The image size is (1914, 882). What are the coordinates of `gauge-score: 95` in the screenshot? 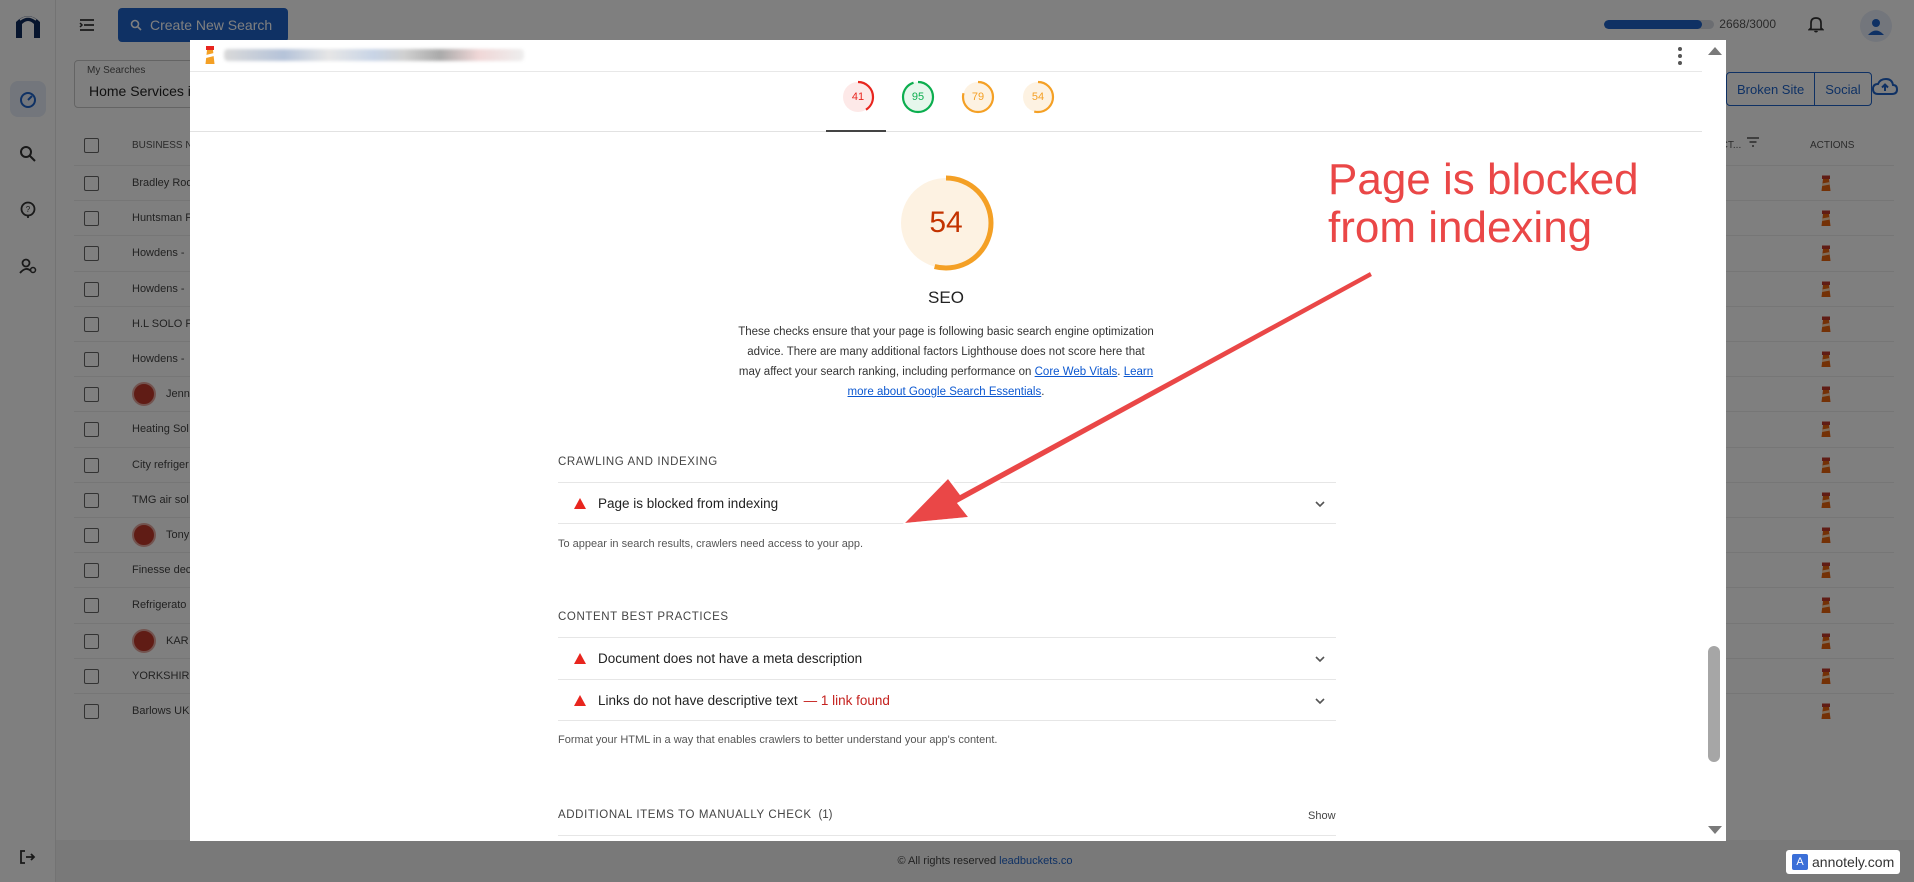 It's located at (918, 97).